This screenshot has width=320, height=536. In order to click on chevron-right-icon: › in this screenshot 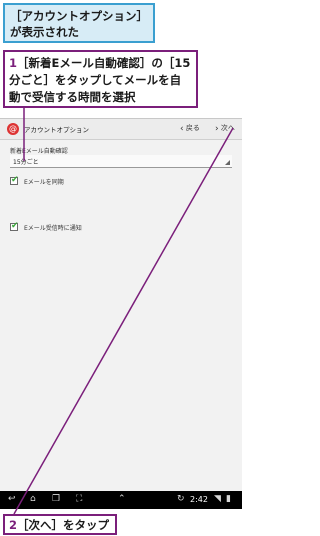, I will do `click(217, 129)`.